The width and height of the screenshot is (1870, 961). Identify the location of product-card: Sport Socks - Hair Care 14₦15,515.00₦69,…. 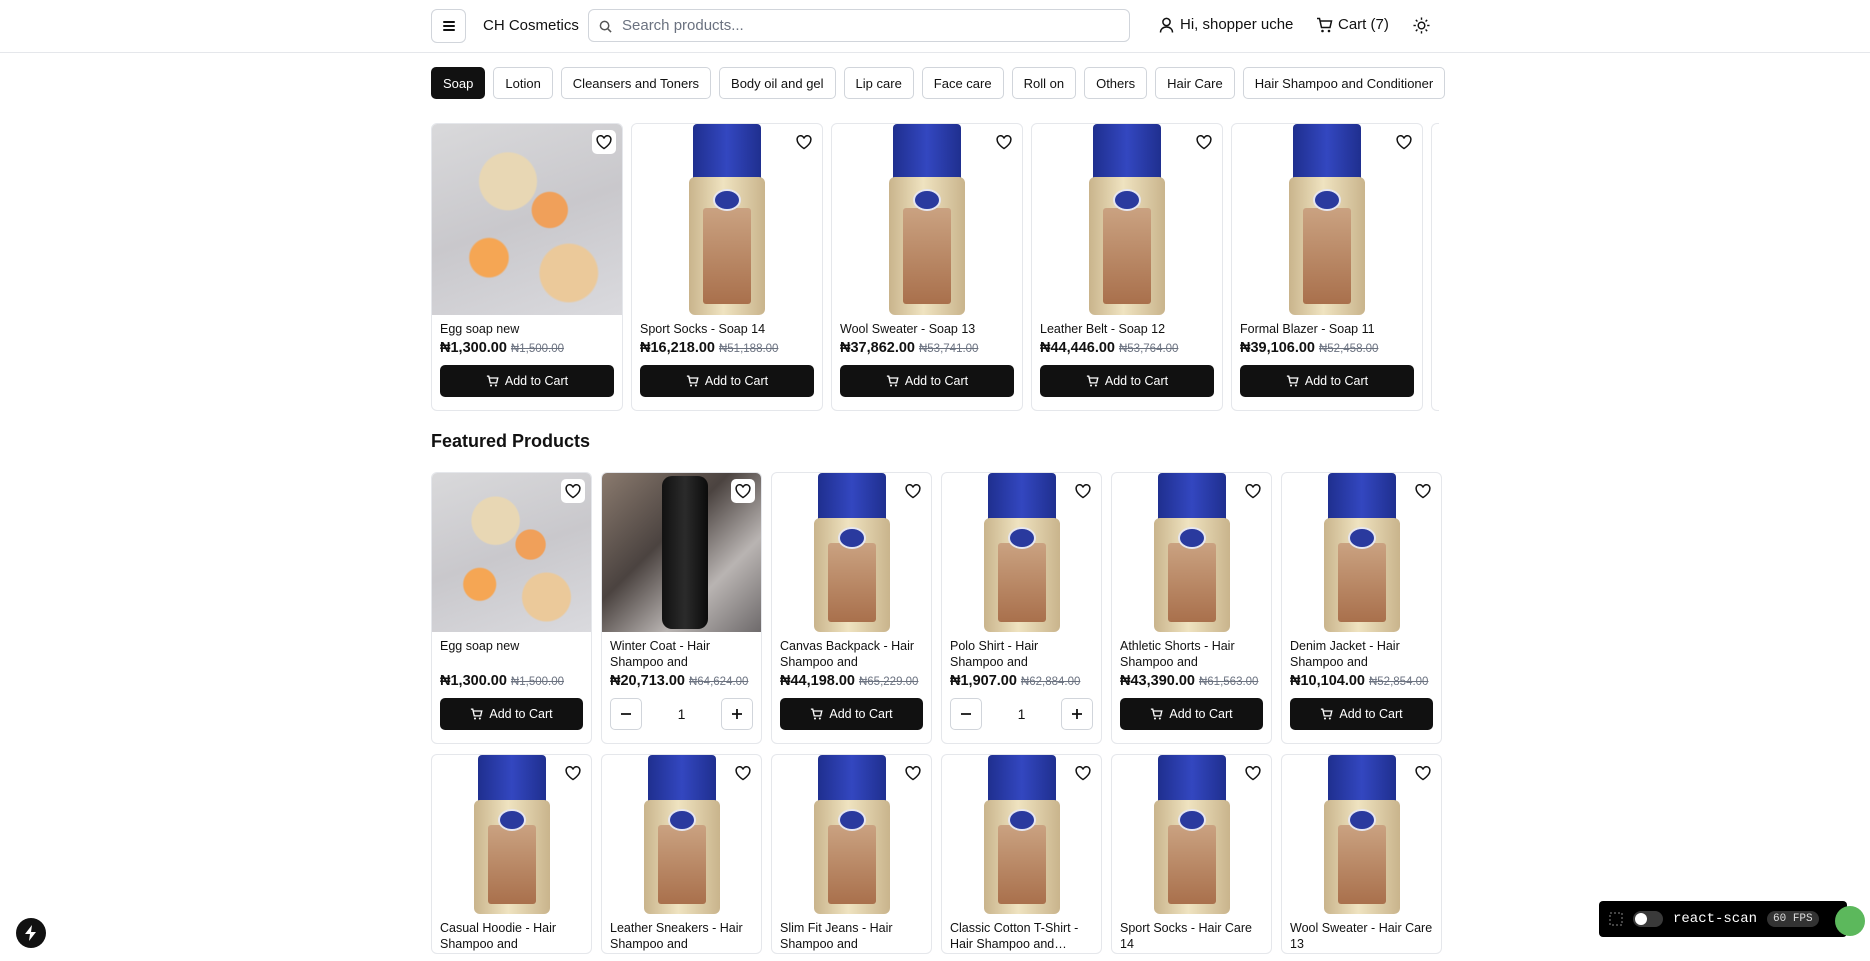
(1191, 854).